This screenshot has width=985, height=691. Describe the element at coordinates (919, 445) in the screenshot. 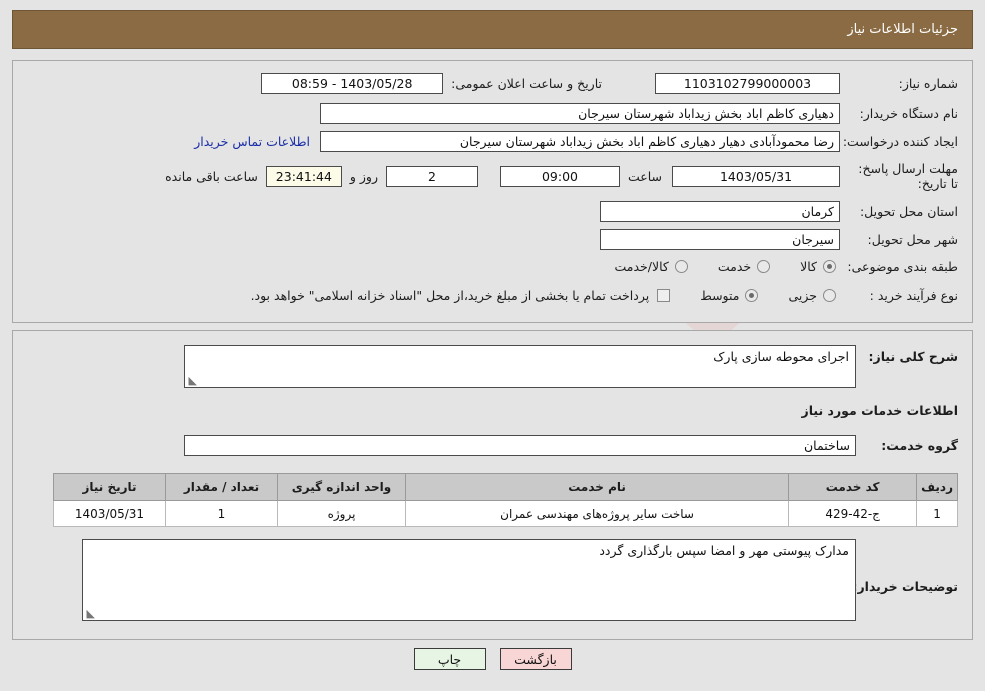

I see `service-group-label: گروه خدمت:` at that location.